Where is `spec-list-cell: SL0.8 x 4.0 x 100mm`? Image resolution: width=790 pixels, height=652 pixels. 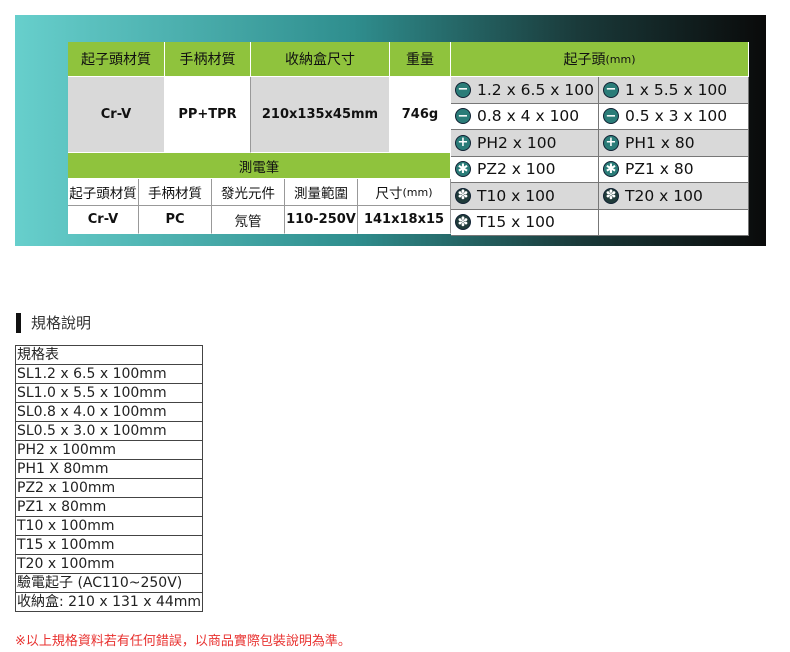 spec-list-cell: SL0.8 x 4.0 x 100mm is located at coordinates (109, 412).